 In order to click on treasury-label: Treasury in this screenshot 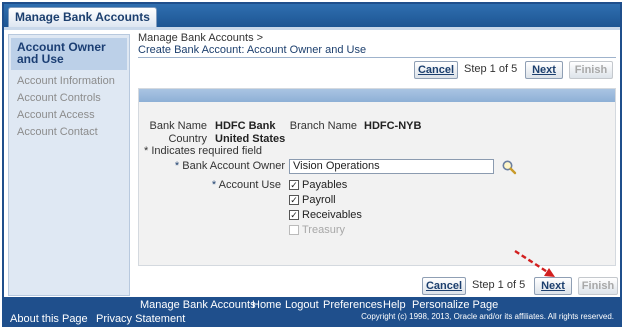, I will do `click(323, 230)`.